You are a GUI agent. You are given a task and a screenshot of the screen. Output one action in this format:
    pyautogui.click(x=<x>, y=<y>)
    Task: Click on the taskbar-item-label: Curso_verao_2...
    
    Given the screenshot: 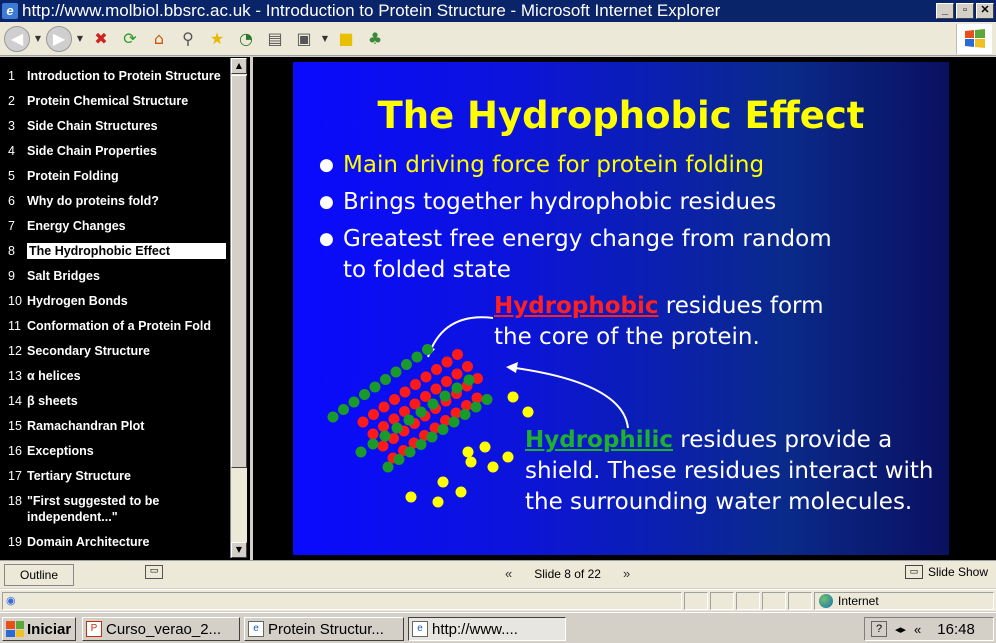 What is the action you would take?
    pyautogui.click(x=164, y=629)
    